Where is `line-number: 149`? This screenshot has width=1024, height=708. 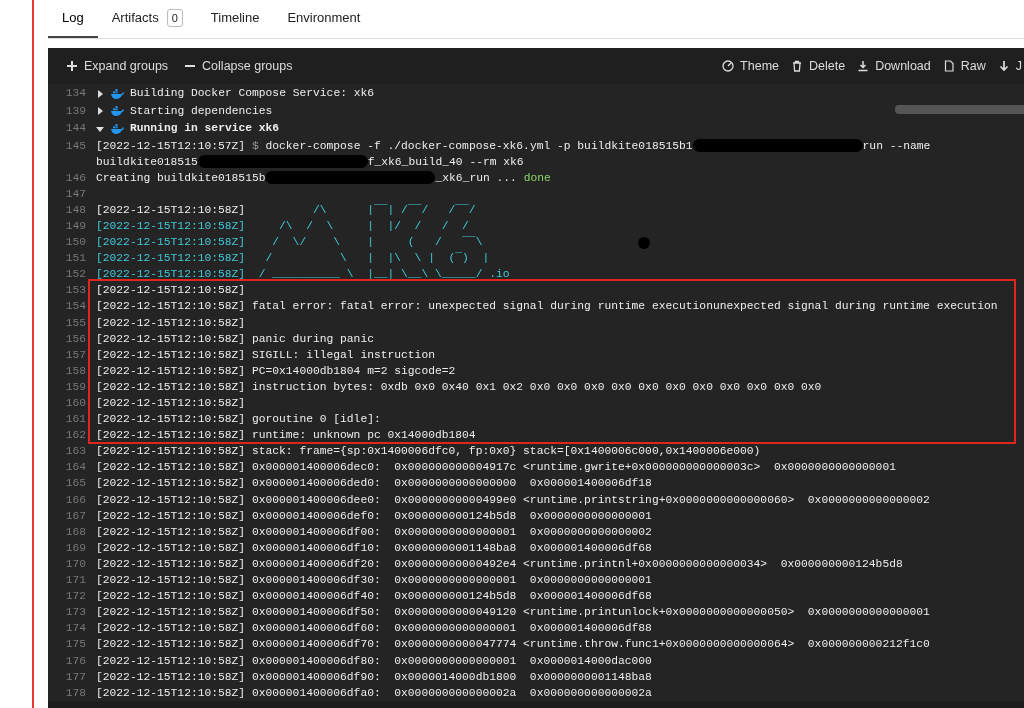
line-number: 149 is located at coordinates (75, 226).